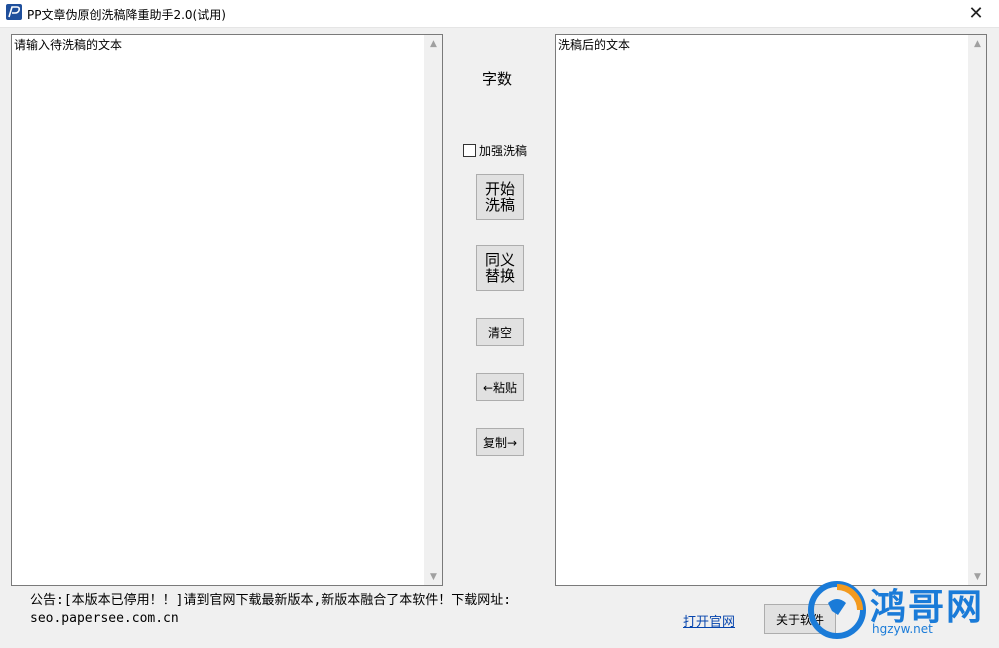  Describe the element at coordinates (499, 14) in the screenshot. I see `title-bar: PP文章伪原创洗稿降重助手2.0(试用) ✕` at that location.